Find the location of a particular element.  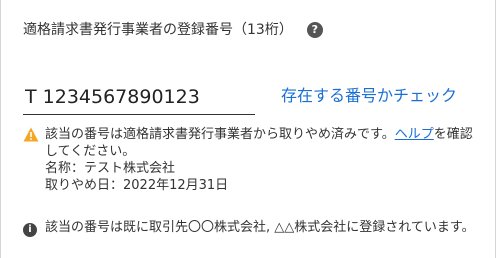

business-name-line: 名称：テスト株式会社 is located at coordinates (110, 168).